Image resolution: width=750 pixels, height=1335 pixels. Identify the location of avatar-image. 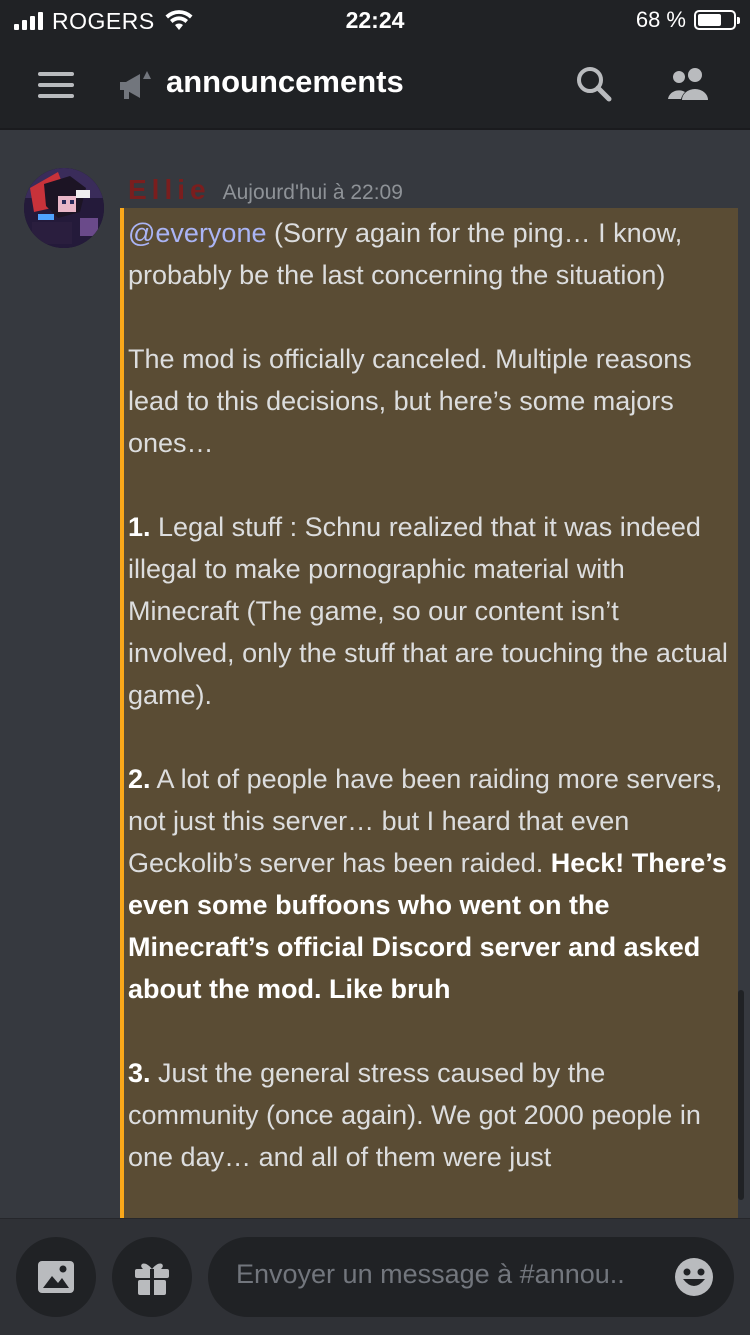
(64, 208).